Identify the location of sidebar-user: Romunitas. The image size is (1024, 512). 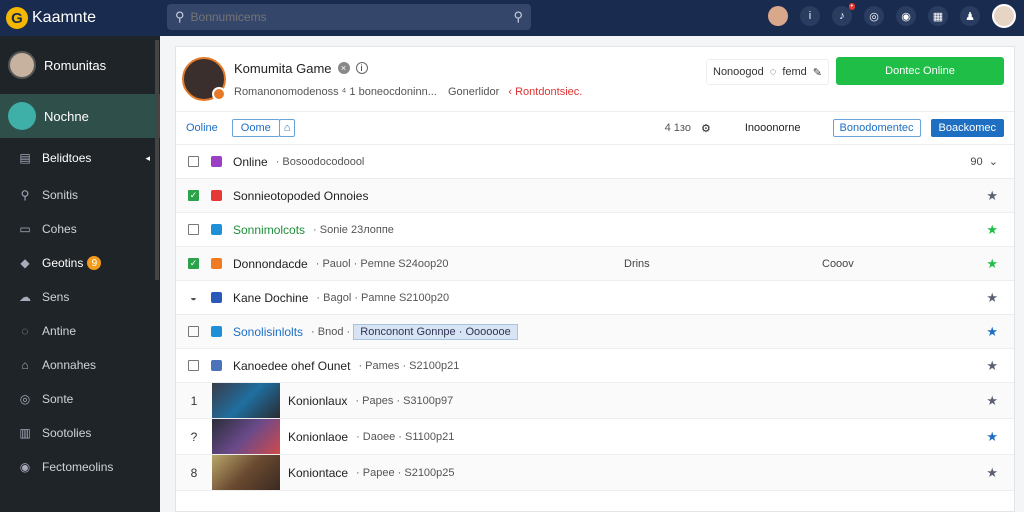
(80, 65).